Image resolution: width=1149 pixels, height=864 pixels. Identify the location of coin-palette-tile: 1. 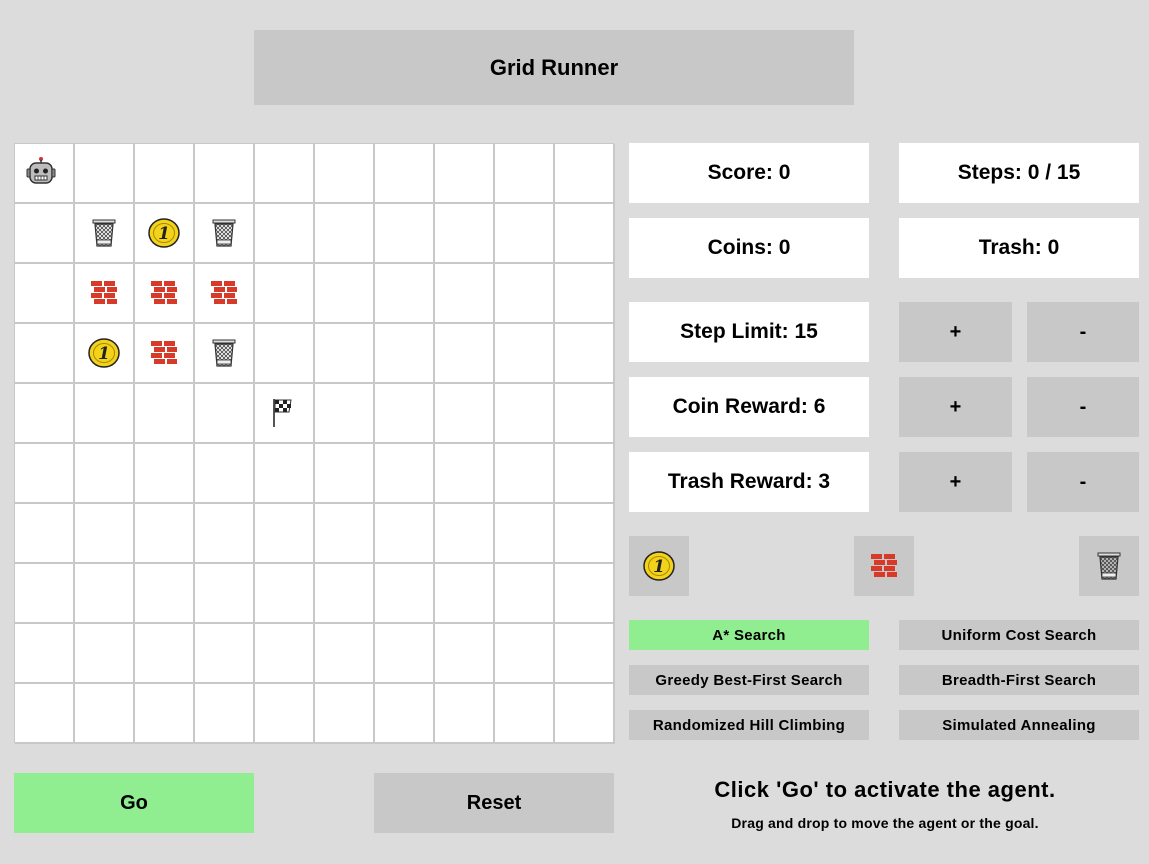
(659, 566).